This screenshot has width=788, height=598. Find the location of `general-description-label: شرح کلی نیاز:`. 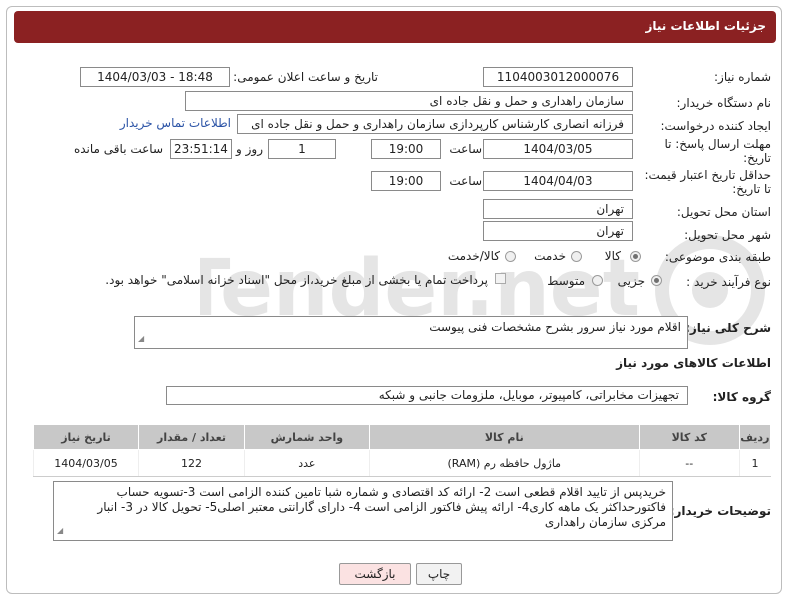

general-description-label: شرح کلی نیاز: is located at coordinates (728, 328).